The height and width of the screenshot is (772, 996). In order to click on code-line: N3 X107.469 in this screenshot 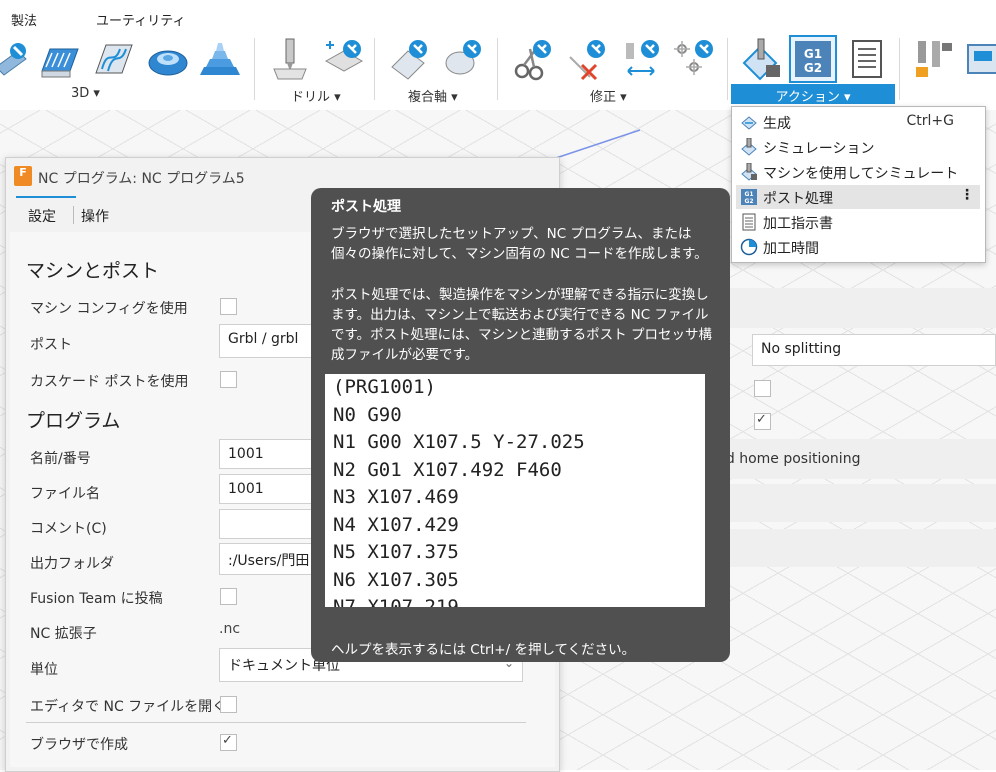, I will do `click(396, 497)`.